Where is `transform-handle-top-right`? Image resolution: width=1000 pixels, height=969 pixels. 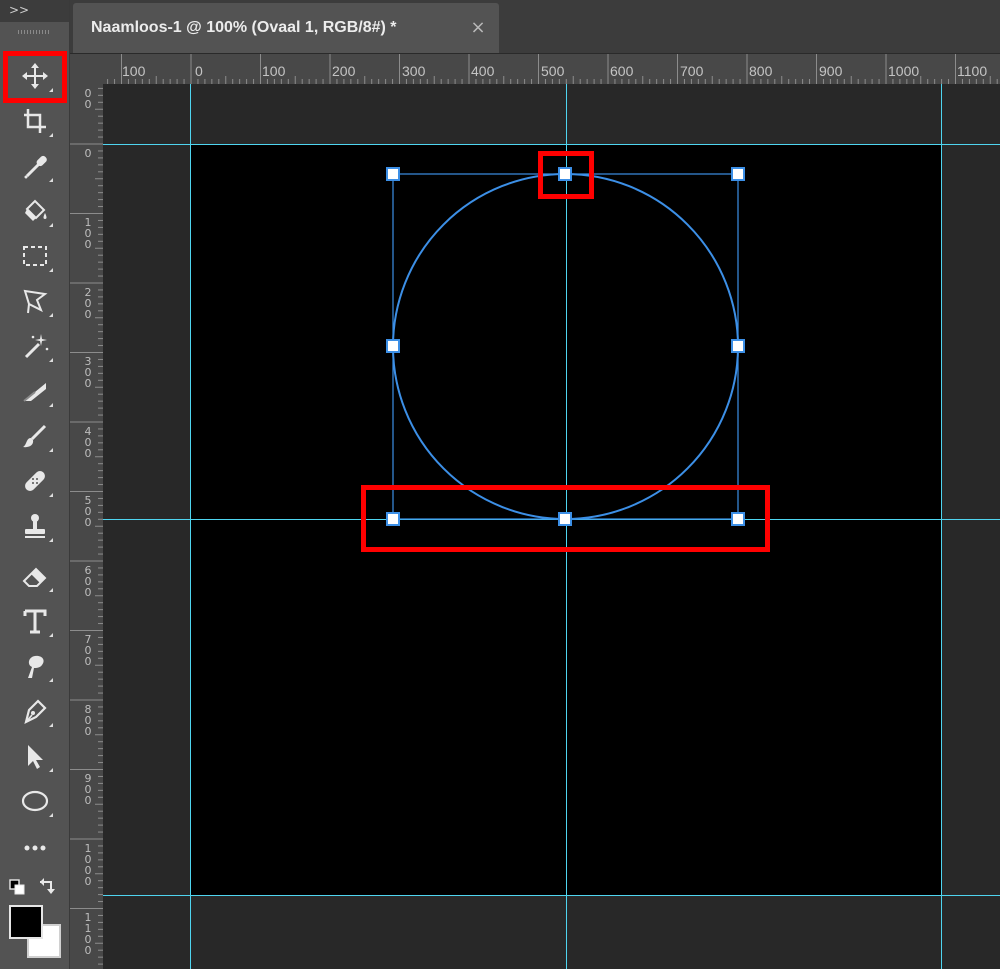 transform-handle-top-right is located at coordinates (738, 174).